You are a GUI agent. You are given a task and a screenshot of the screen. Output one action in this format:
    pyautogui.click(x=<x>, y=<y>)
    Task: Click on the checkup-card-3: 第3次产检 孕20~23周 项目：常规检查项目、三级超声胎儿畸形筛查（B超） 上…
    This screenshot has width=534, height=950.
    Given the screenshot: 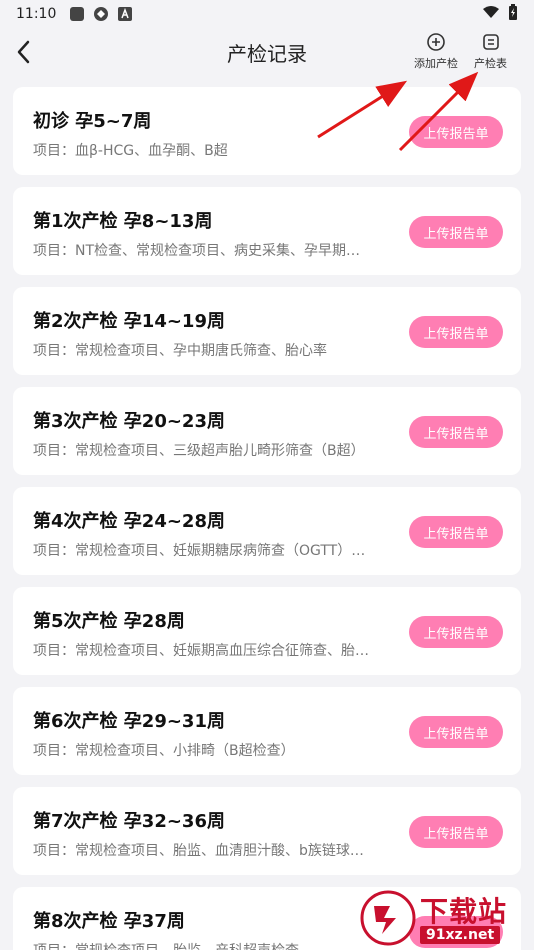 What is the action you would take?
    pyautogui.click(x=267, y=431)
    